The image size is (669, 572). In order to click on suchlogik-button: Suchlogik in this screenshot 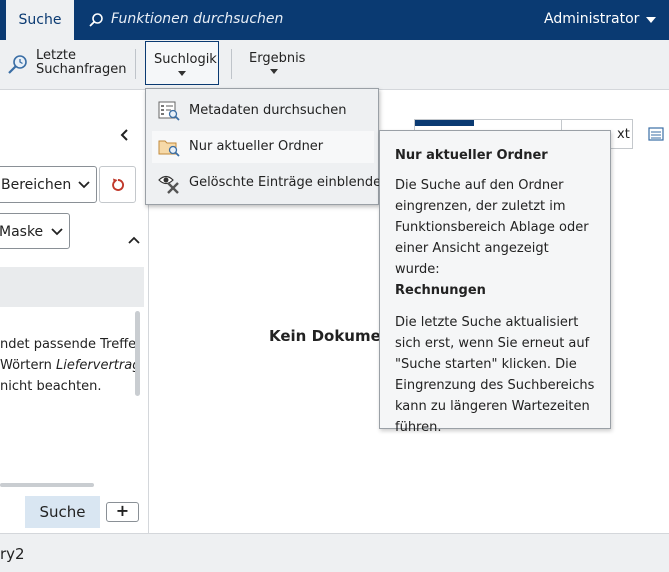, I will do `click(182, 63)`.